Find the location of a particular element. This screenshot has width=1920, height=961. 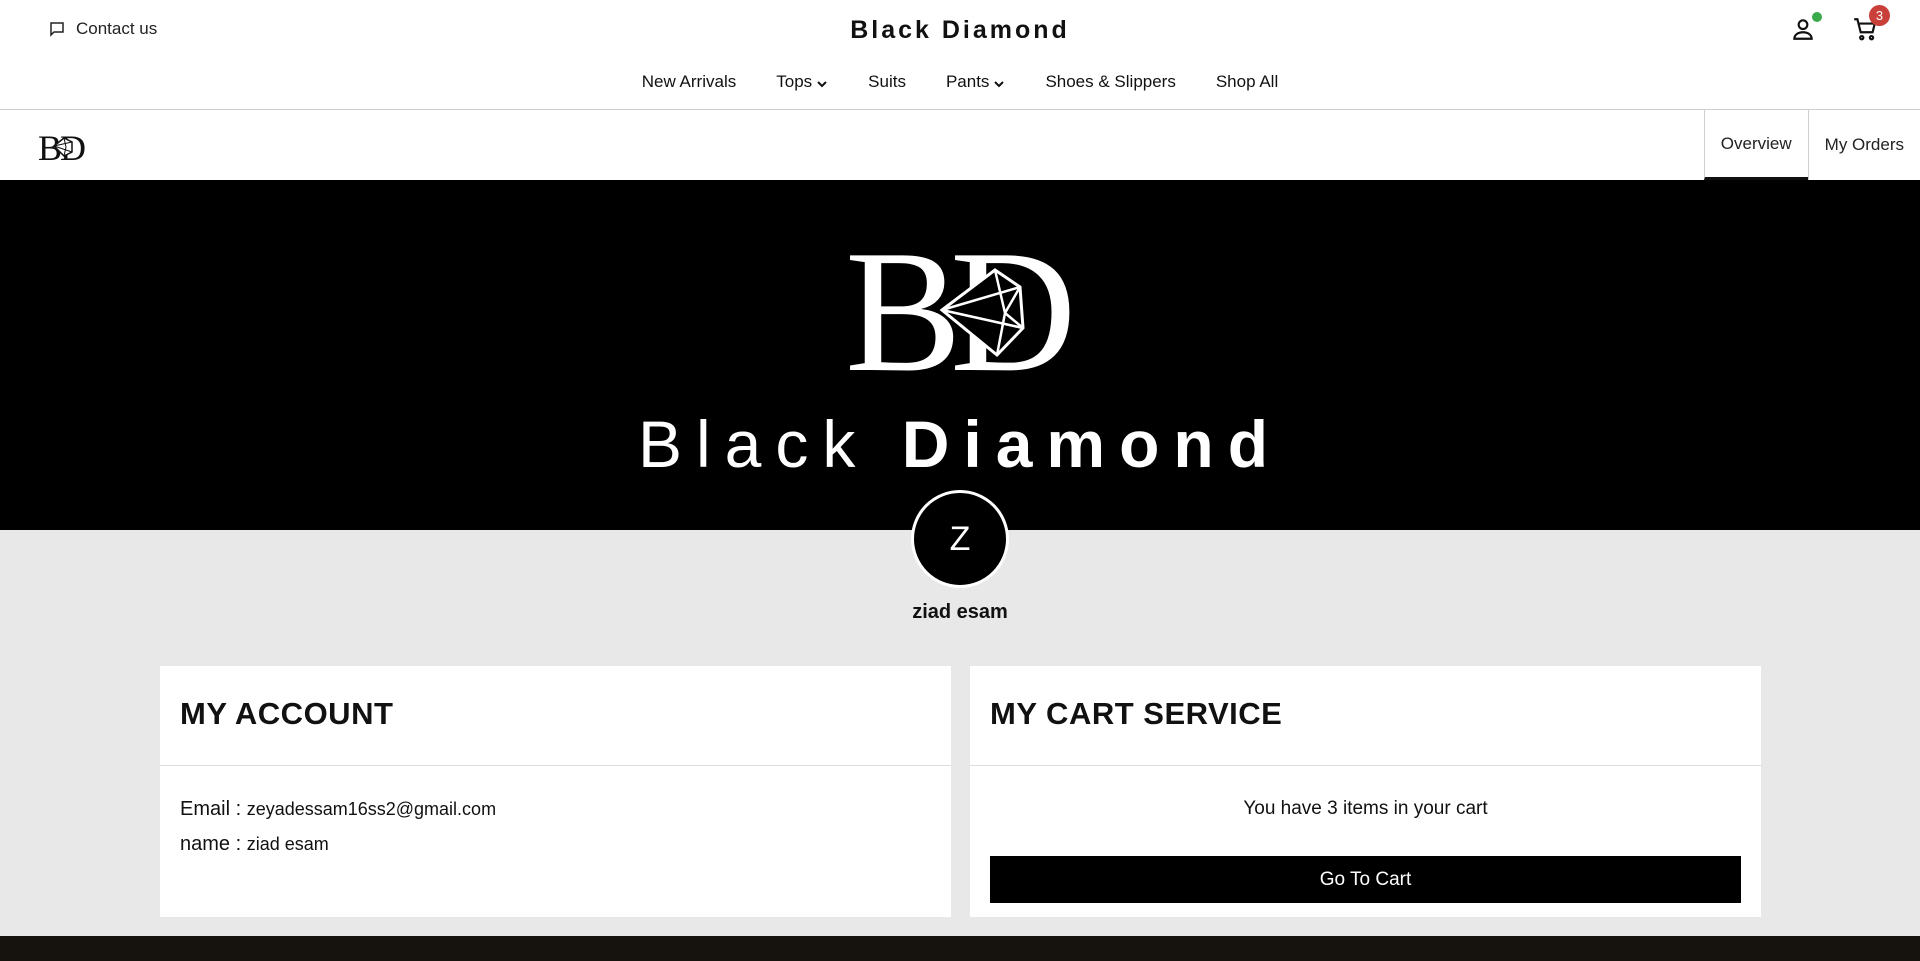

email-label: Email : is located at coordinates (211, 809).